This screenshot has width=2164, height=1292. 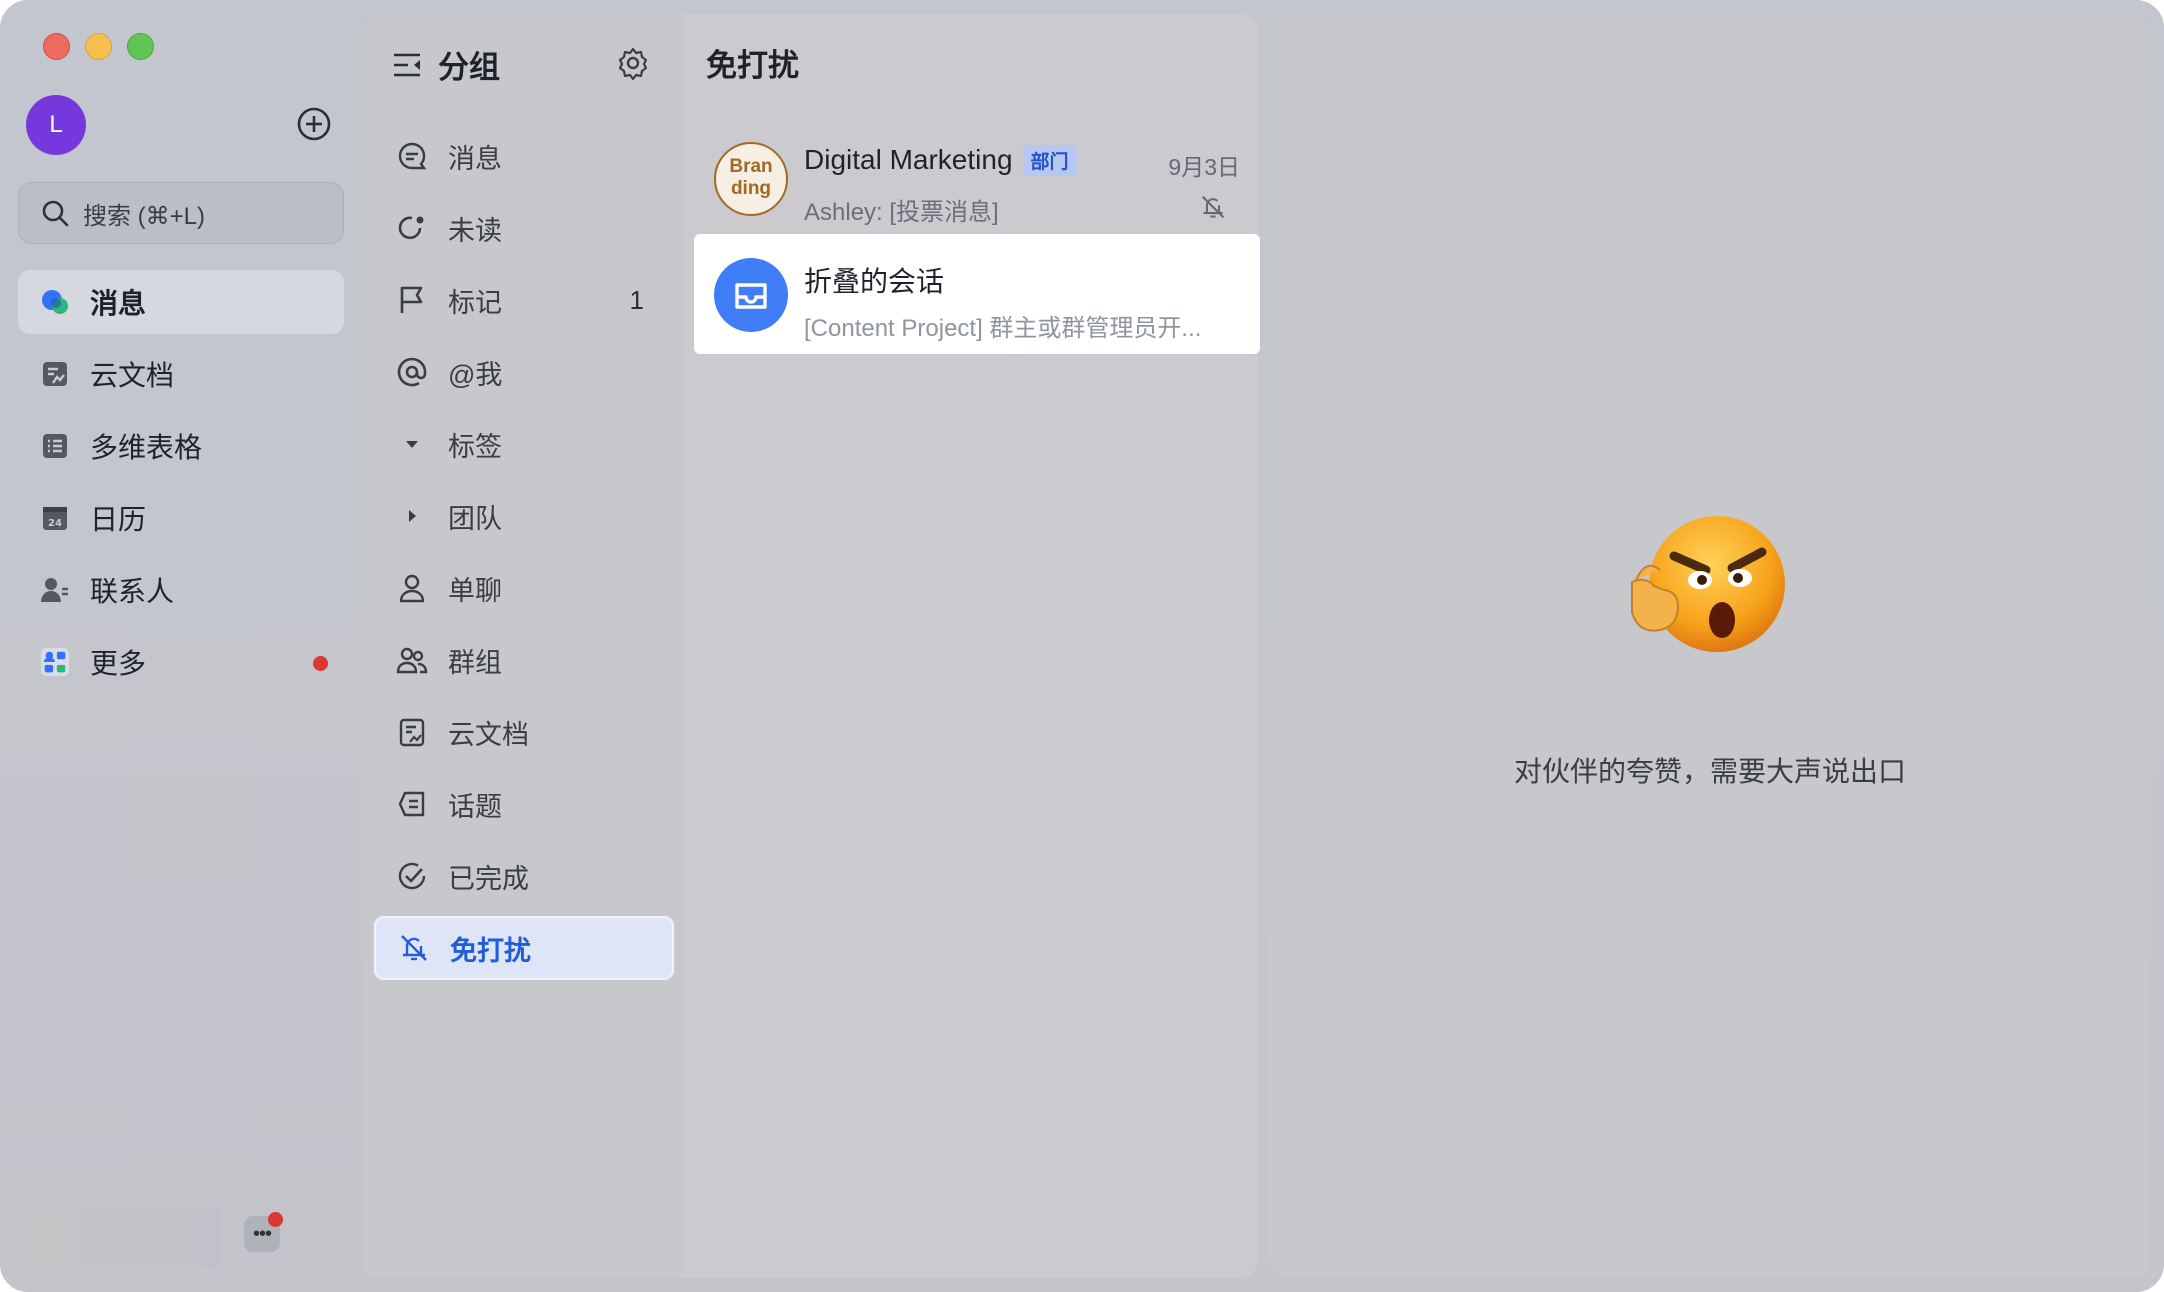 I want to click on group-item-do-not-disturb: 免打扰, so click(x=524, y=948).